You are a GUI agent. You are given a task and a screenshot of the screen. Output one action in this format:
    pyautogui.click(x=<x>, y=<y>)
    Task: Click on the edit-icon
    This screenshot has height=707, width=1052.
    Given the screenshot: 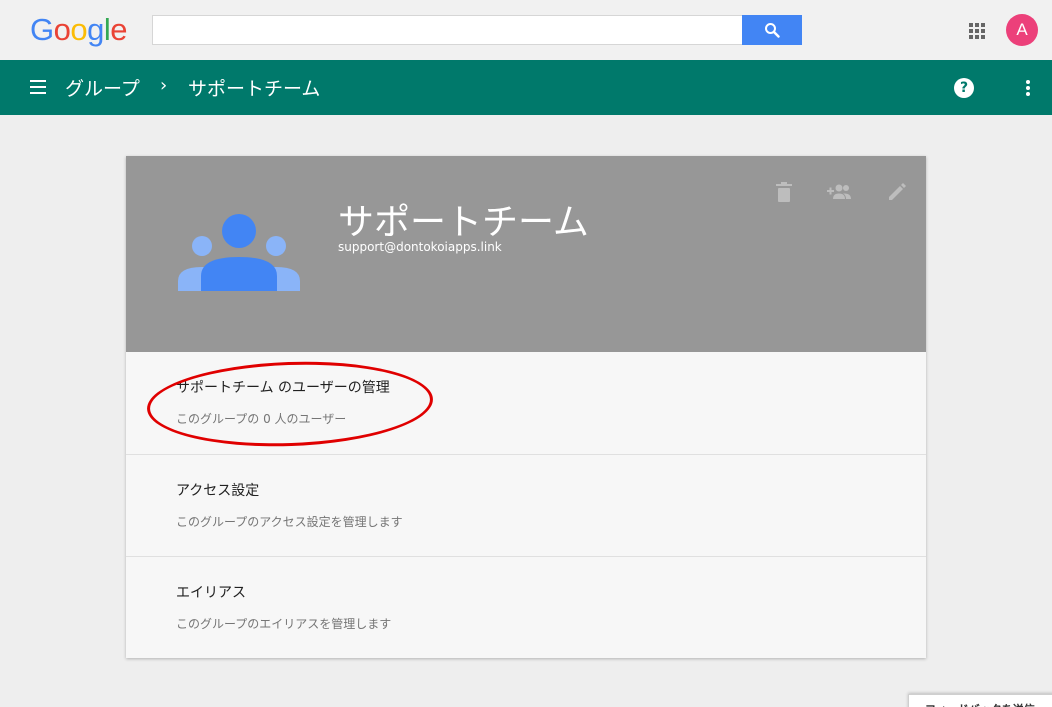 What is the action you would take?
    pyautogui.click(x=897, y=192)
    